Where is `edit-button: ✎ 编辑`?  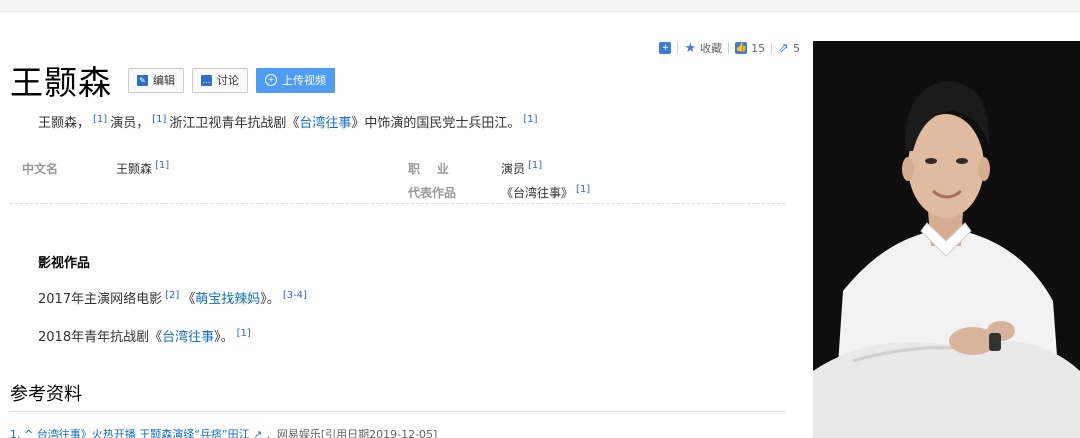
edit-button: ✎ 编辑 is located at coordinates (156, 80).